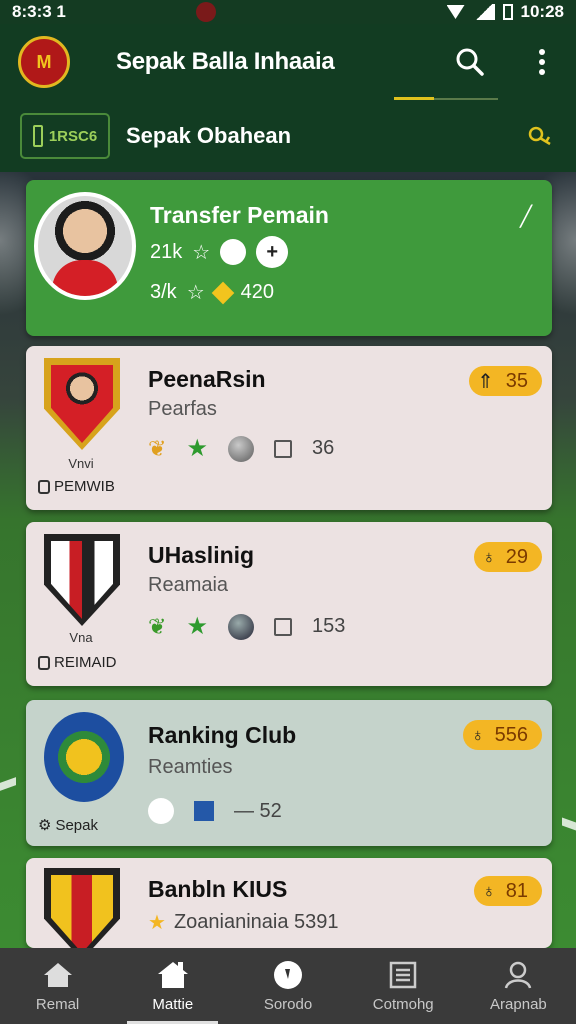 This screenshot has width=576, height=1024. I want to click on stat-row: — 52, so click(215, 811).